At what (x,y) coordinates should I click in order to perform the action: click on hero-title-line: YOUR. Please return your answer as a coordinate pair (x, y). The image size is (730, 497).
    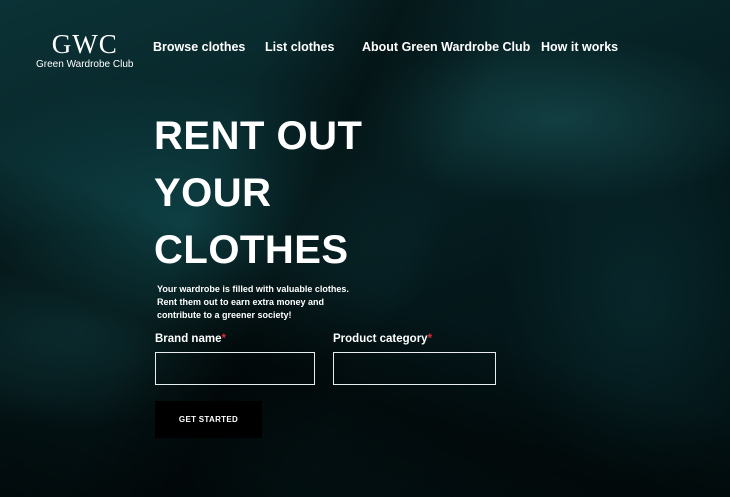
    Looking at the image, I should click on (213, 193).